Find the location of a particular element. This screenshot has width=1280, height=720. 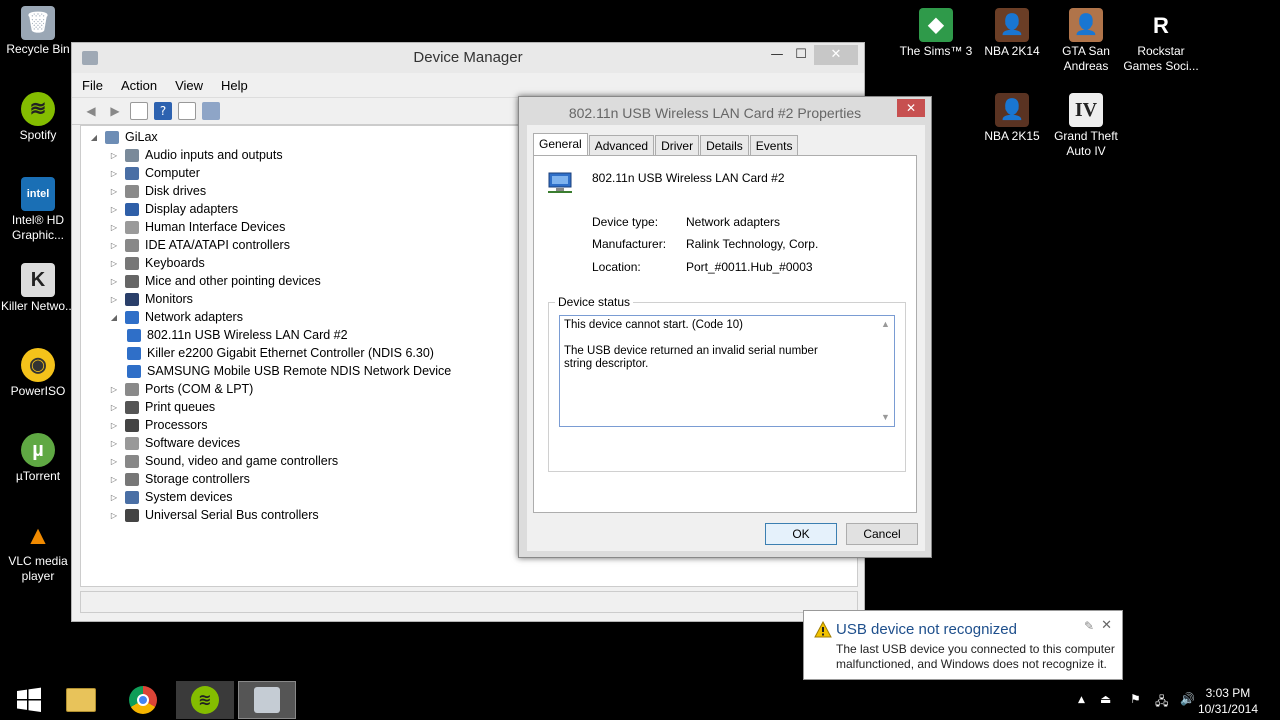

scroll-down-icon: ▼ is located at coordinates (885, 417).